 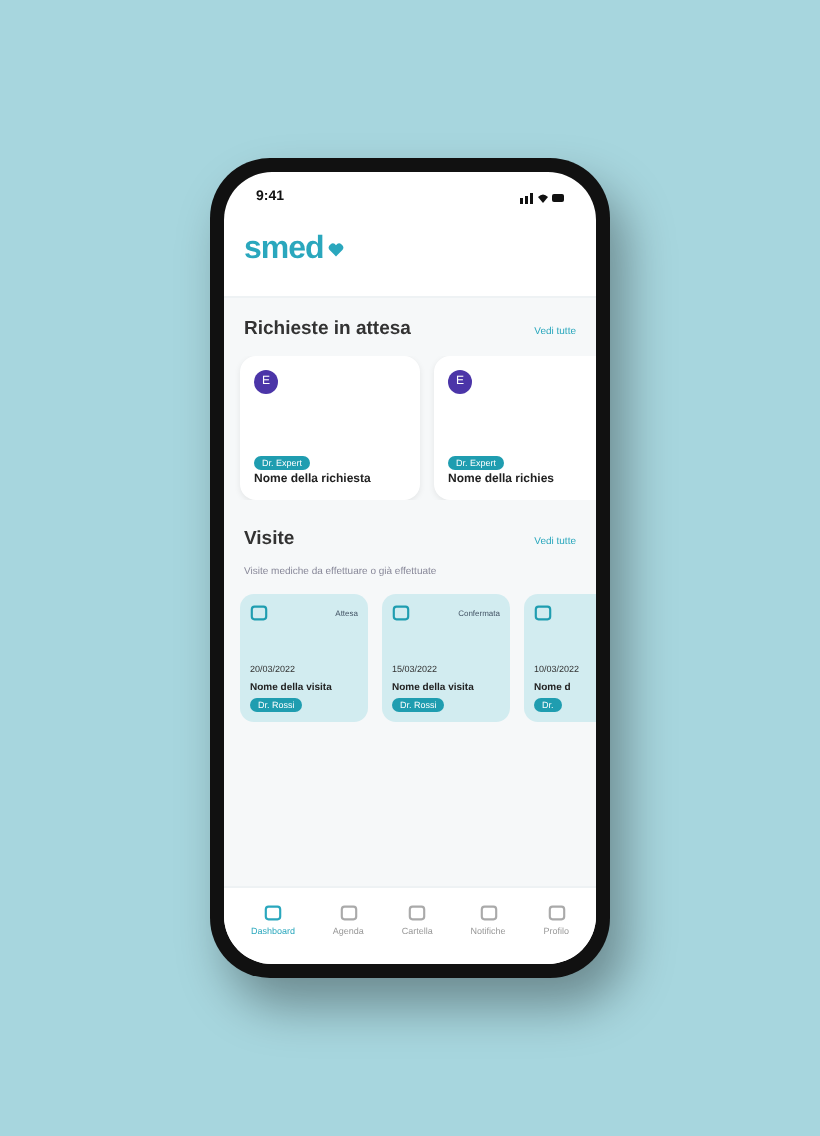 I want to click on section-title: Visite, so click(x=269, y=539).